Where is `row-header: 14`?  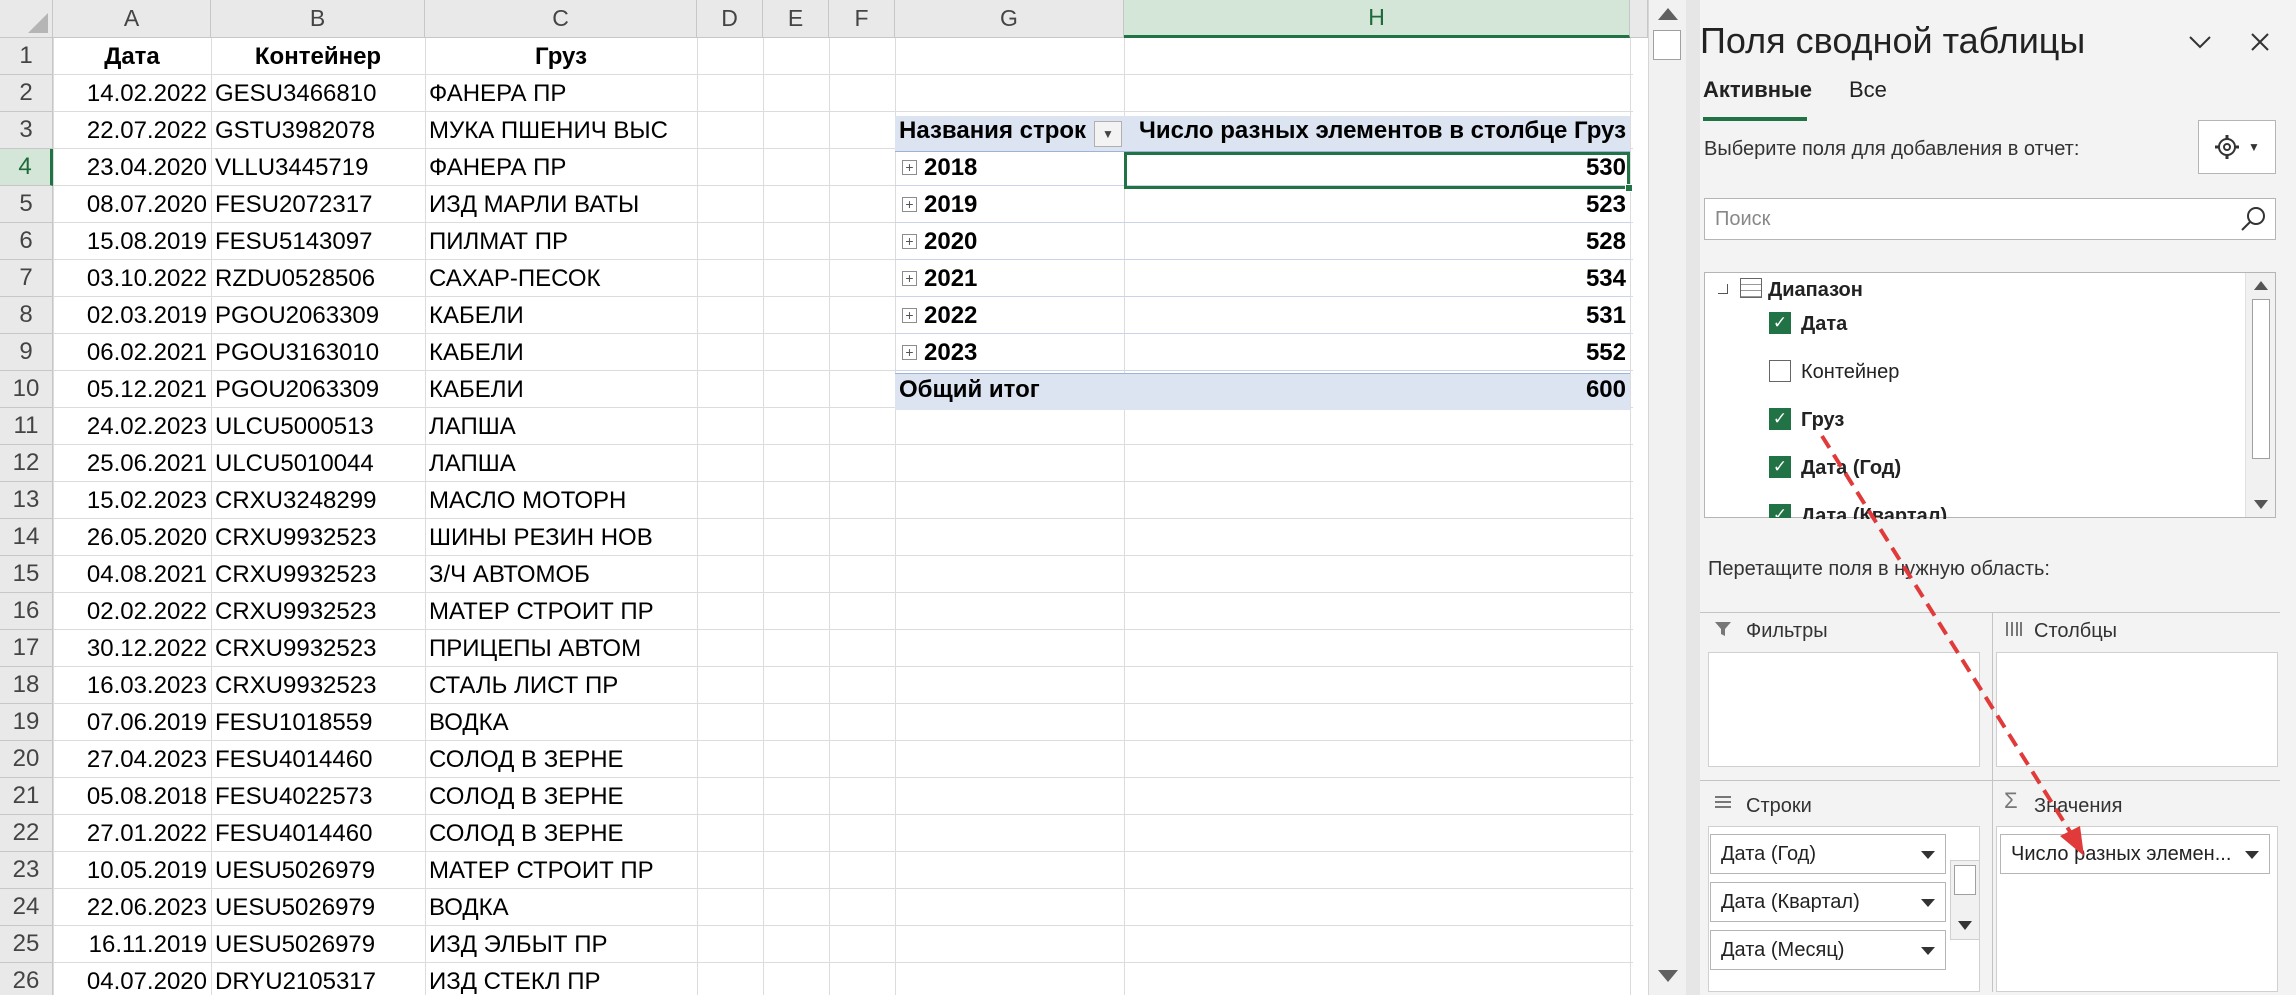
row-header: 14 is located at coordinates (26, 537).